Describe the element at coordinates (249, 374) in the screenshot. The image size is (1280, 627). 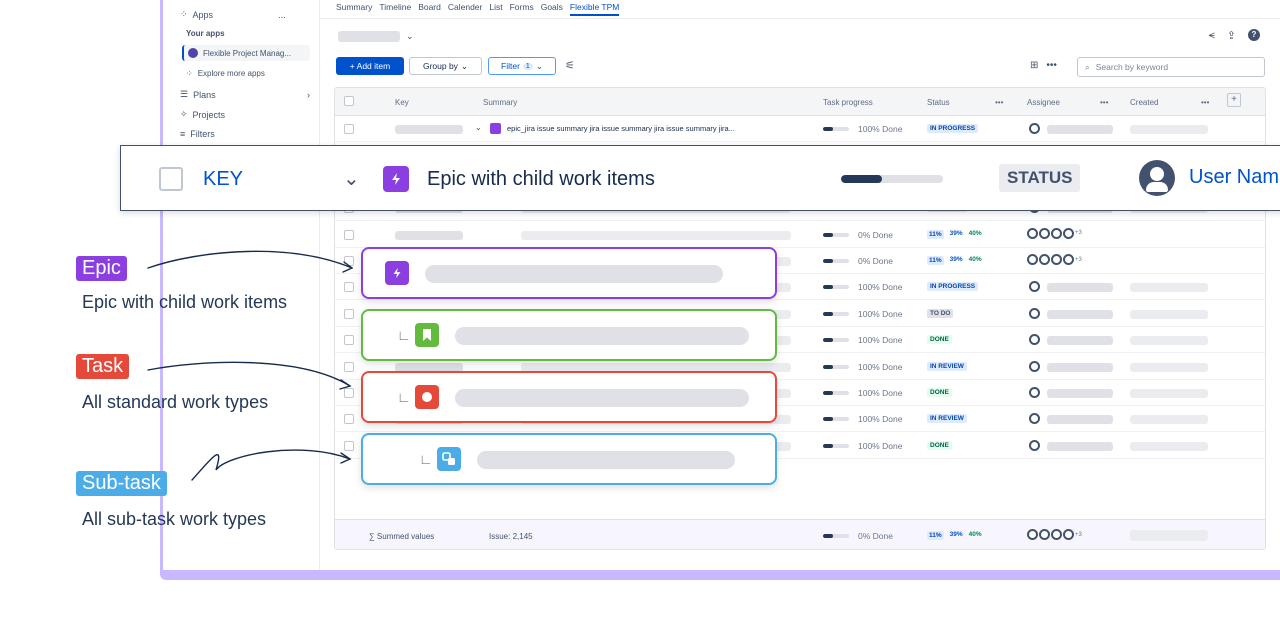
I see `task-arrow` at that location.